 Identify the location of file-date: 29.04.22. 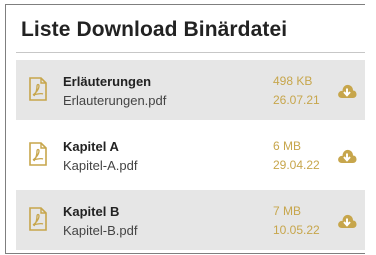
(296, 165).